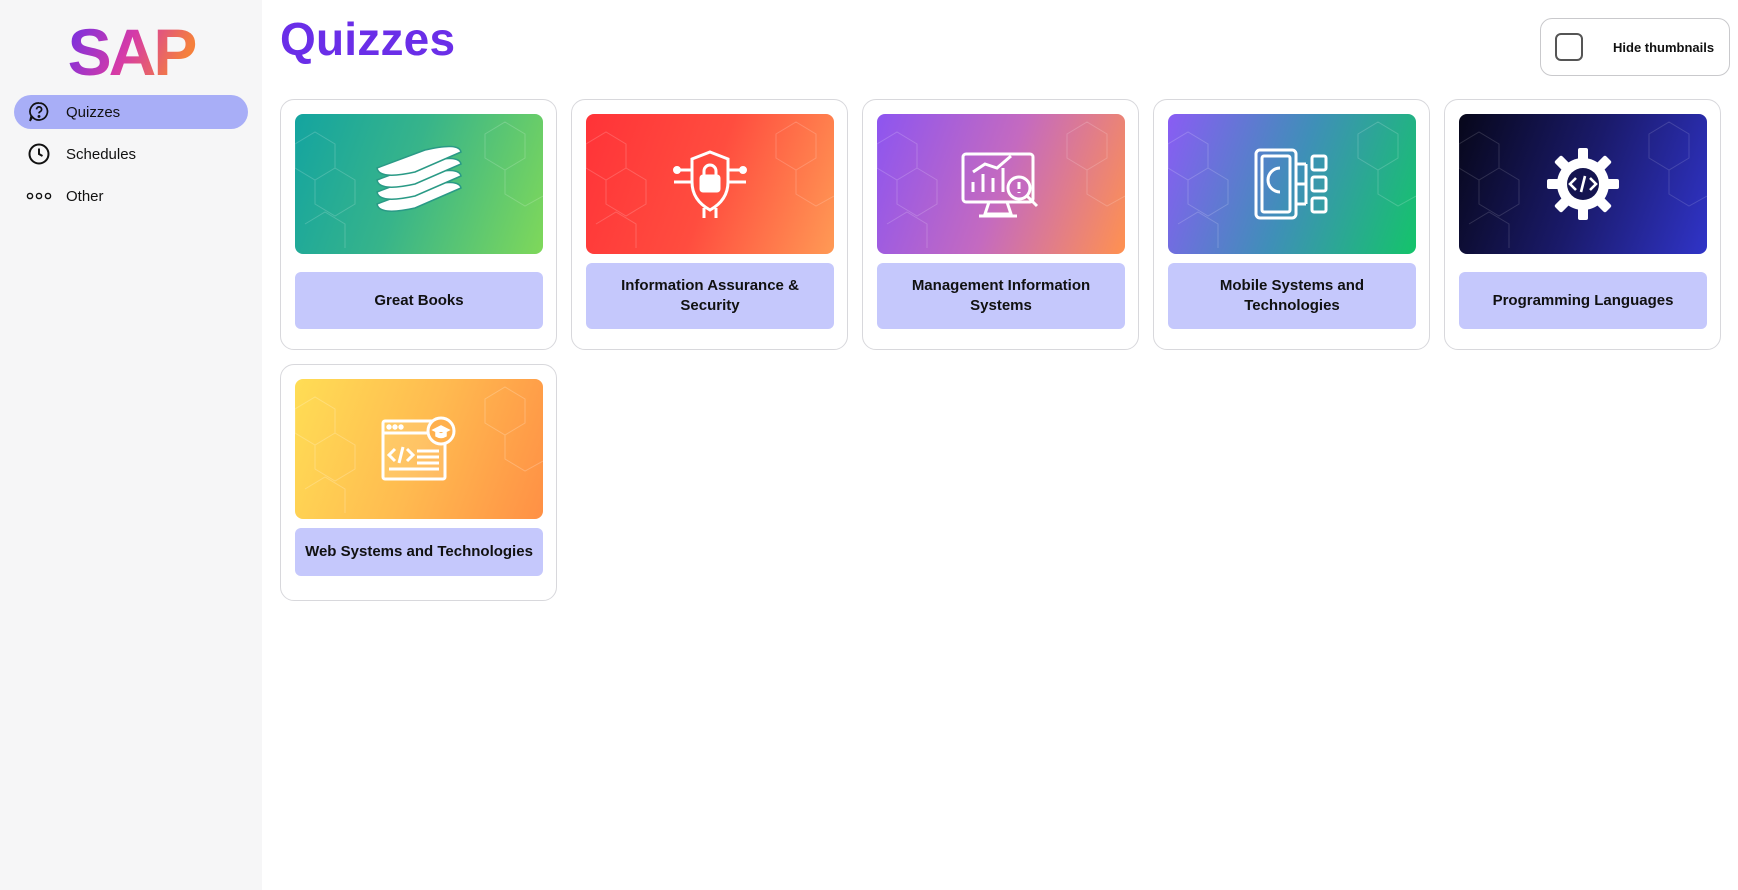 The image size is (1738, 890). Describe the element at coordinates (39, 154) in the screenshot. I see `clock-icon` at that location.